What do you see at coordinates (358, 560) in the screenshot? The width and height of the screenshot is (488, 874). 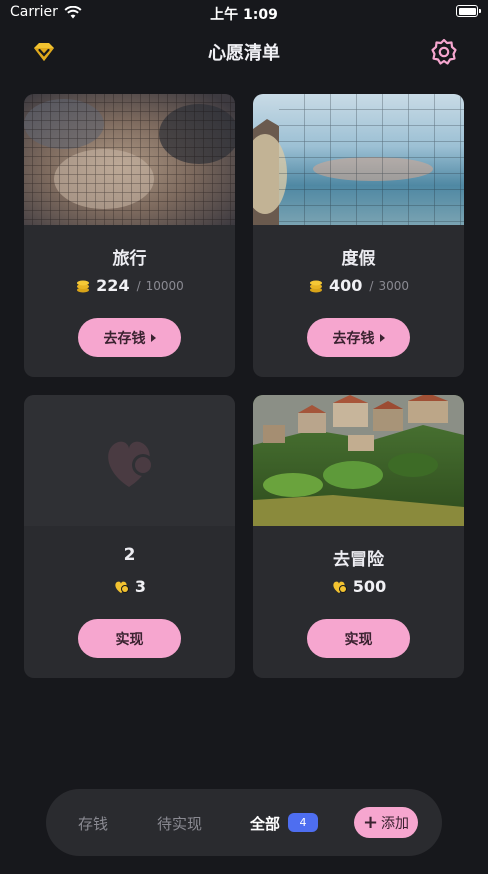 I see `wish-title: 去冒险` at bounding box center [358, 560].